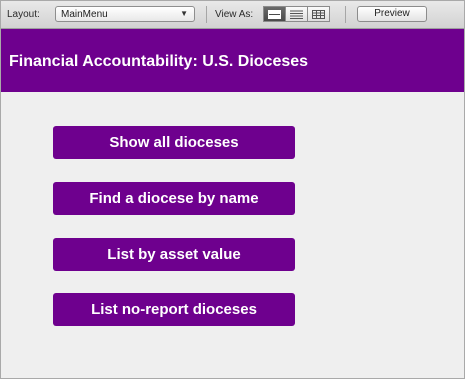 This screenshot has width=465, height=379. I want to click on list-view-button, so click(296, 14).